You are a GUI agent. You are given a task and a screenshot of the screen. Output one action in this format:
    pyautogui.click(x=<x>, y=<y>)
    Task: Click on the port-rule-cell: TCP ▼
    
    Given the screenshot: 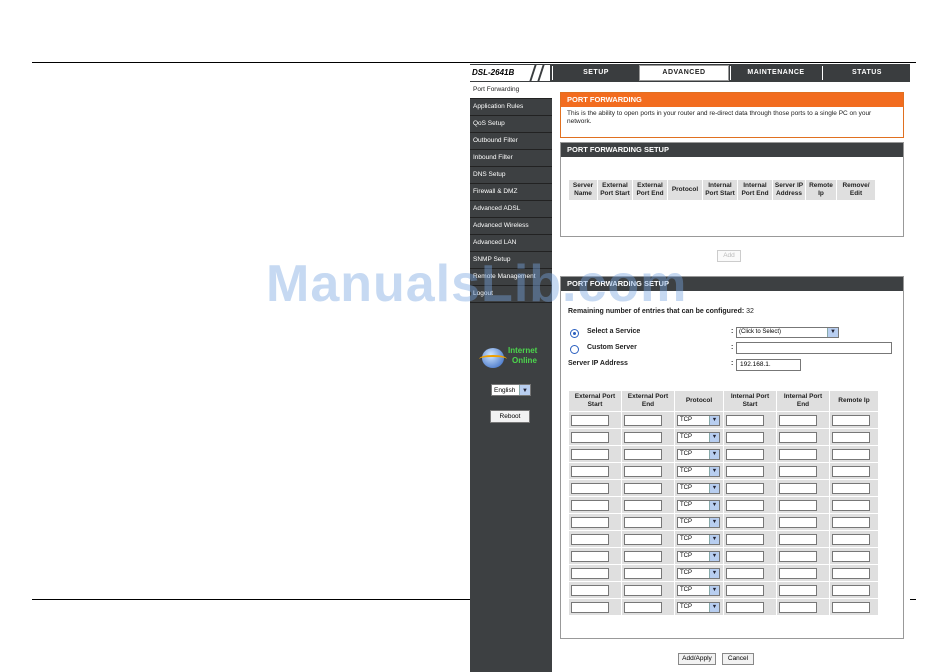 What is the action you would take?
    pyautogui.click(x=699, y=556)
    